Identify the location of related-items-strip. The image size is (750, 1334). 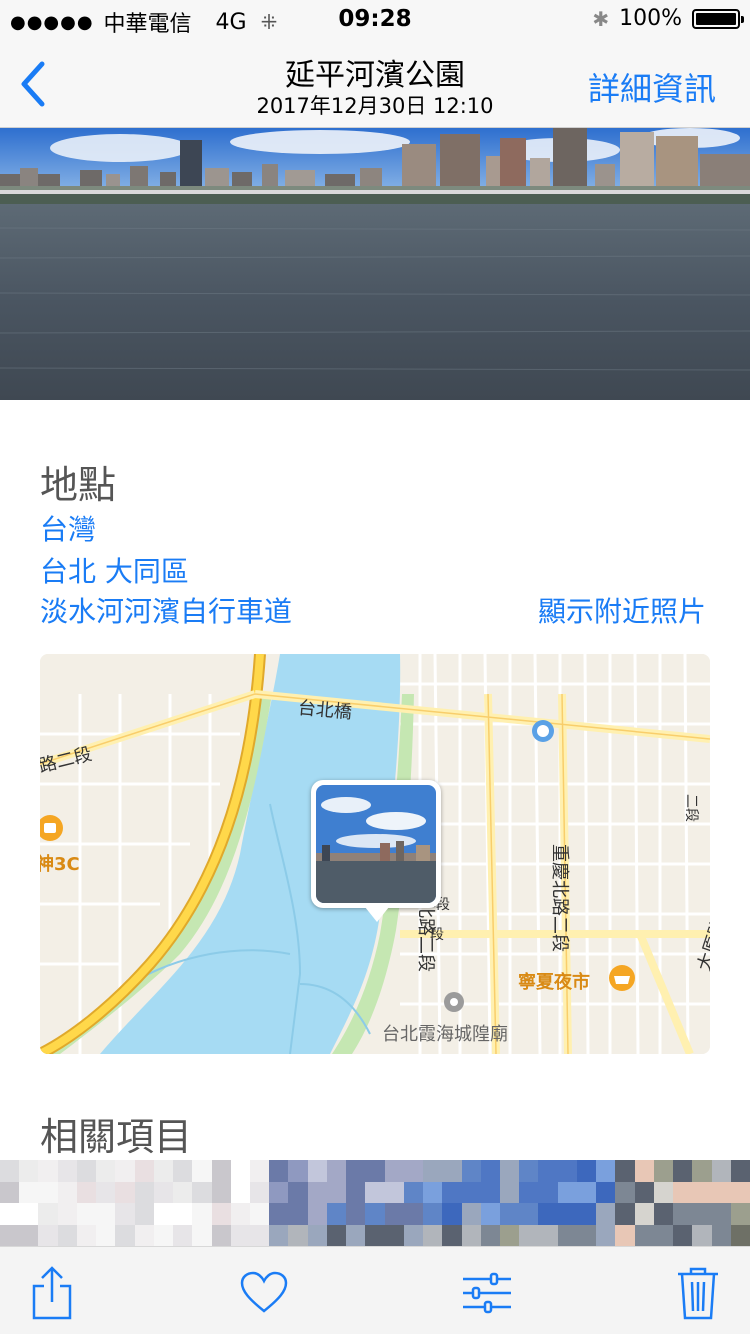
(375, 1203).